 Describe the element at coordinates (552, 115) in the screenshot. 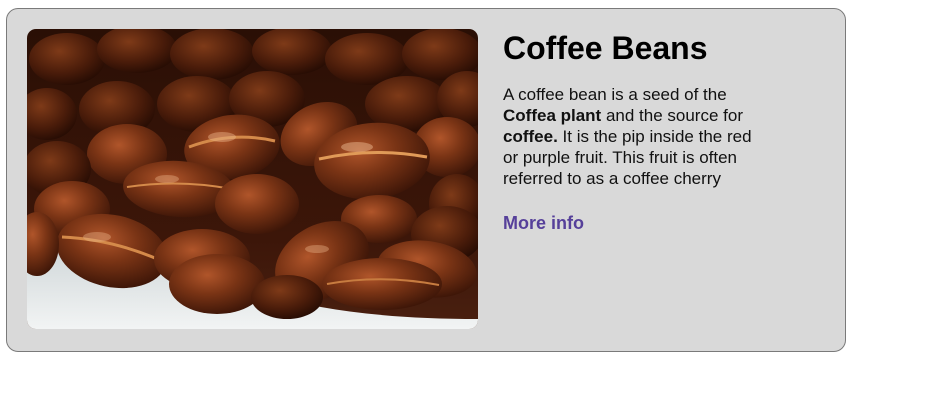

I see `coffea-plant-bold: Coffea plant` at that location.